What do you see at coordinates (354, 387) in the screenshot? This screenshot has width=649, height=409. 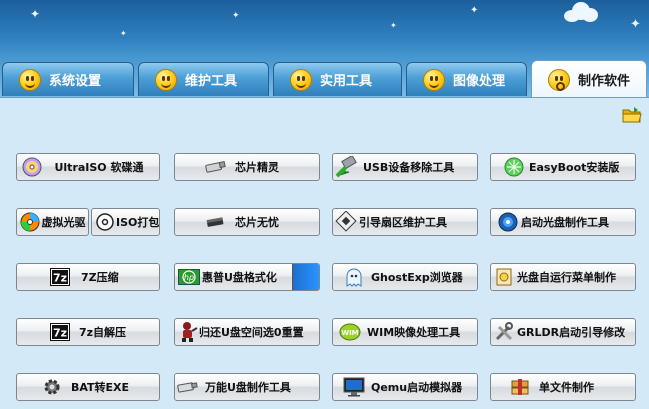 I see `monitor-icon` at bounding box center [354, 387].